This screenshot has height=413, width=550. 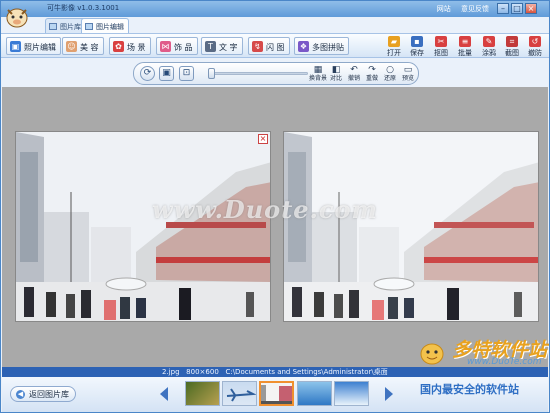 What do you see at coordinates (351, 393) in the screenshot?
I see `thumb-blue-banner` at bounding box center [351, 393].